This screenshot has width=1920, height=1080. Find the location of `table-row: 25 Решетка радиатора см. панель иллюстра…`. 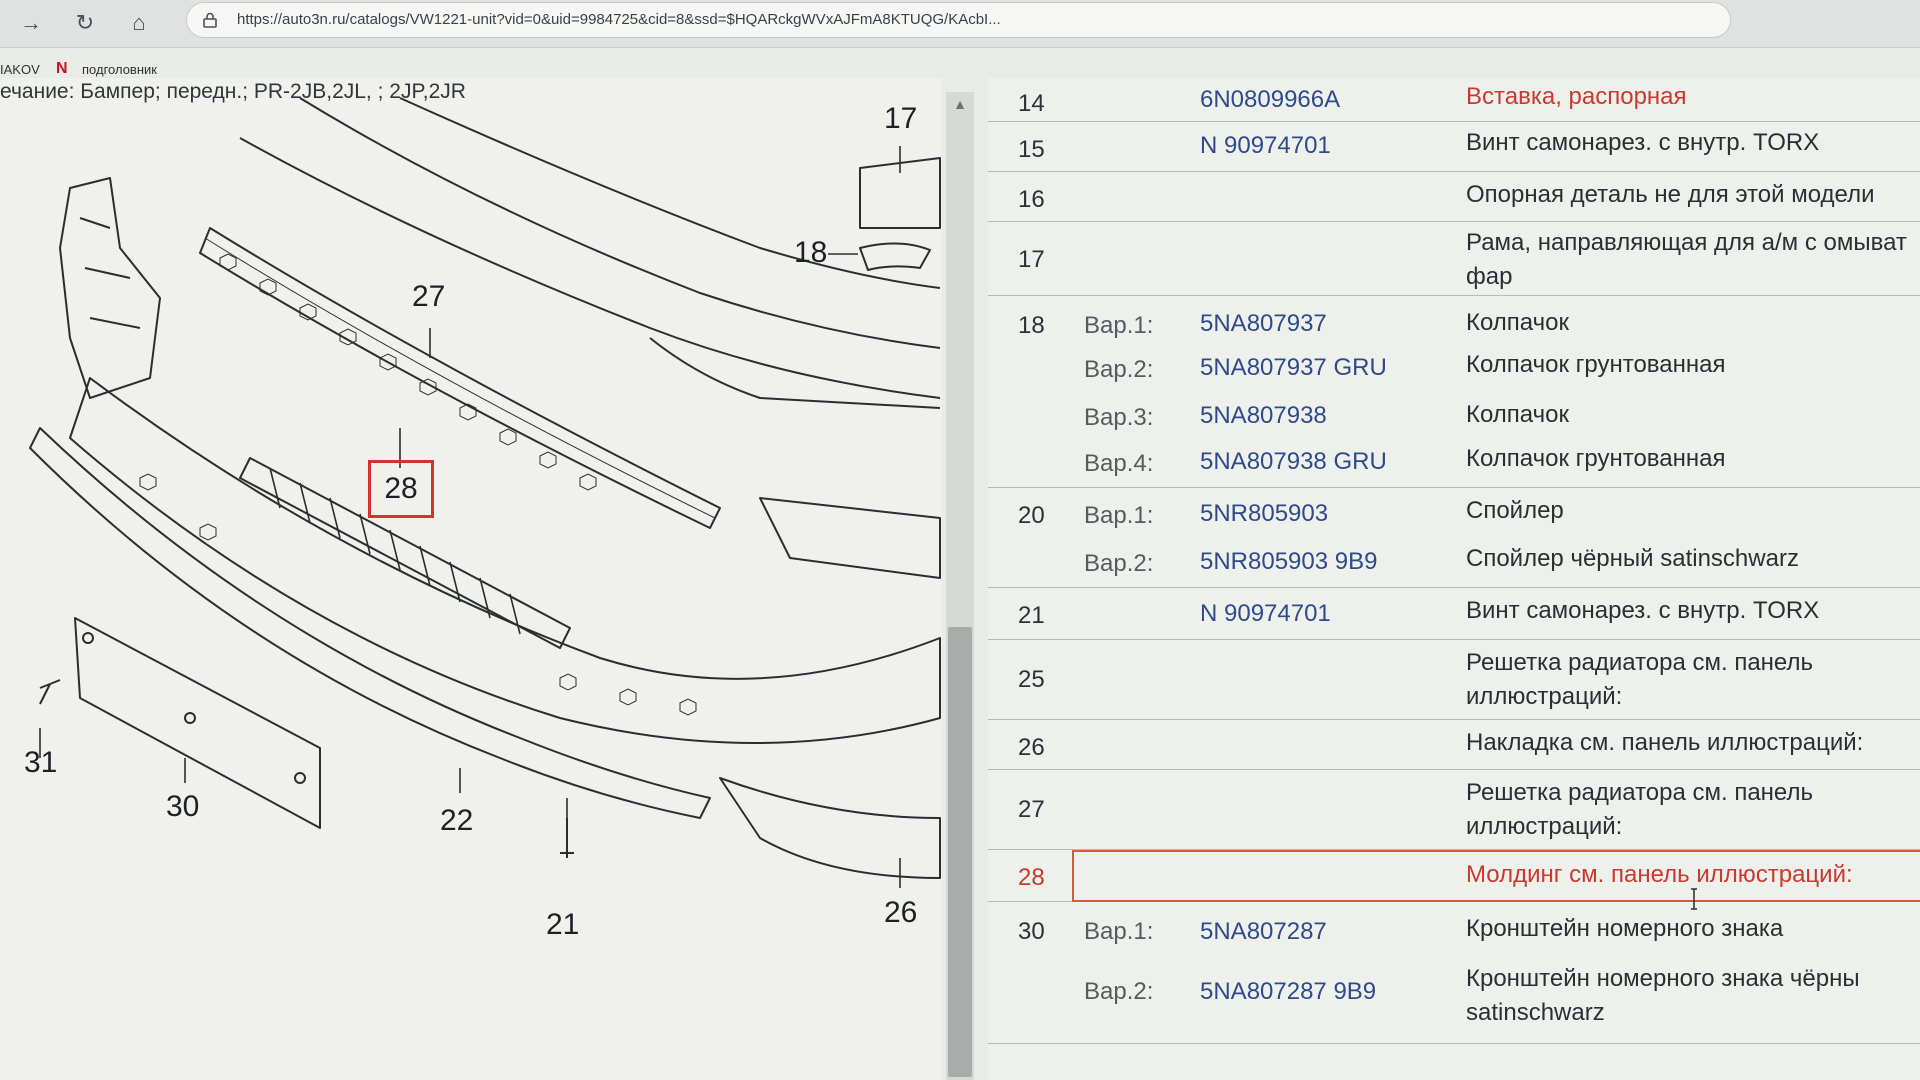

table-row: 25 Решетка радиатора см. панель иллюстра… is located at coordinates (1454, 680).